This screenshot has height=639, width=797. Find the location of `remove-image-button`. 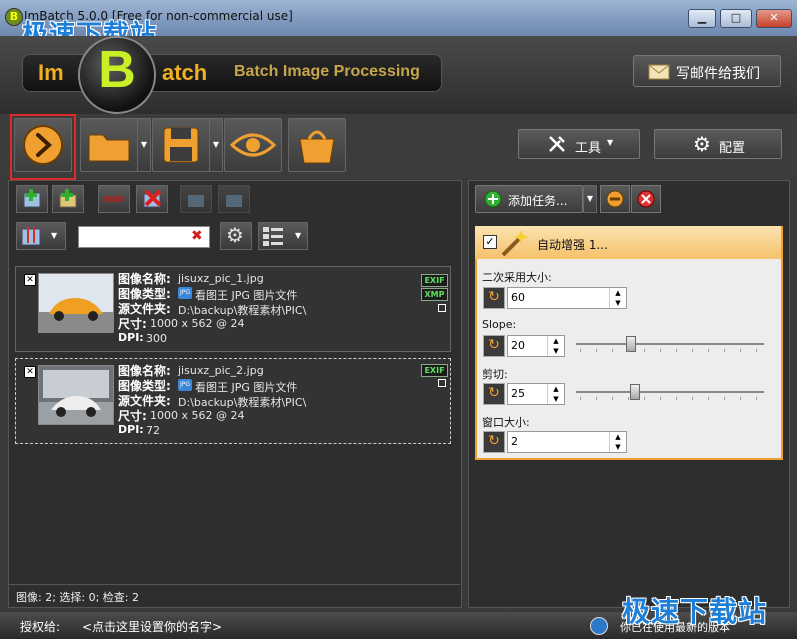

remove-image-button is located at coordinates (114, 199).